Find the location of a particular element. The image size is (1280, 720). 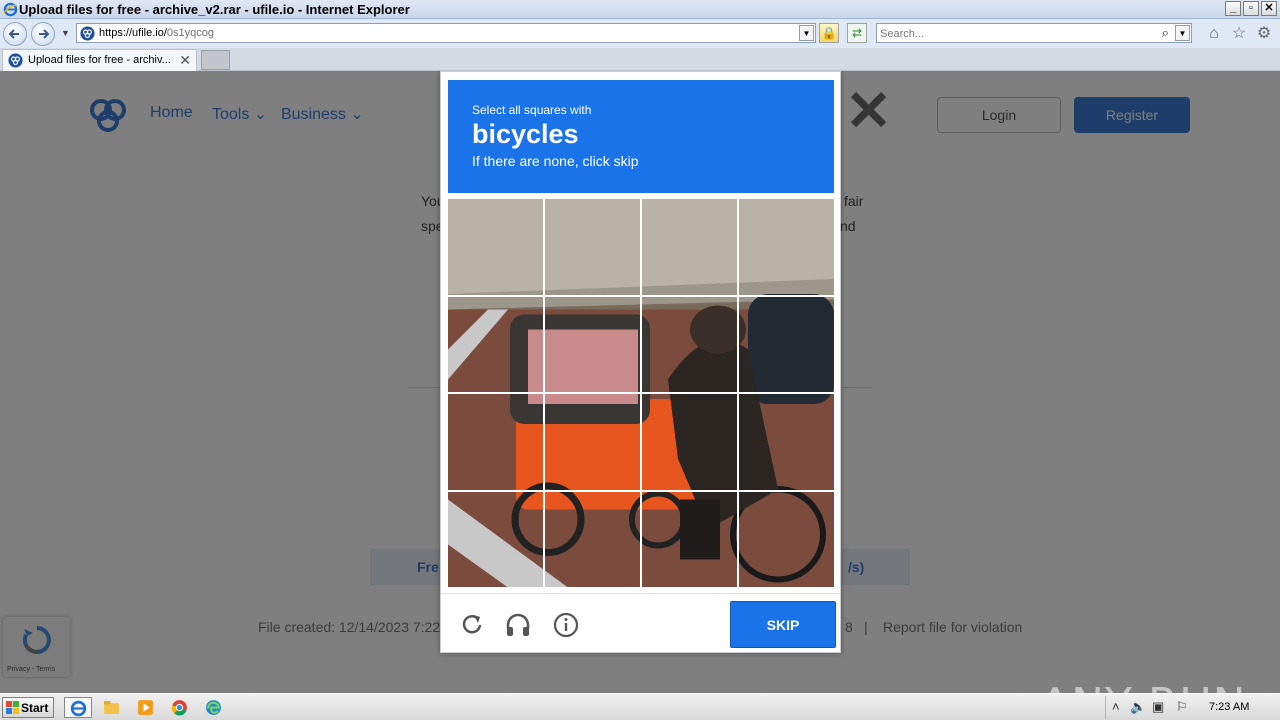

address-bar: https://ufile.io/0s1yqcog ▼ is located at coordinates (446, 33).